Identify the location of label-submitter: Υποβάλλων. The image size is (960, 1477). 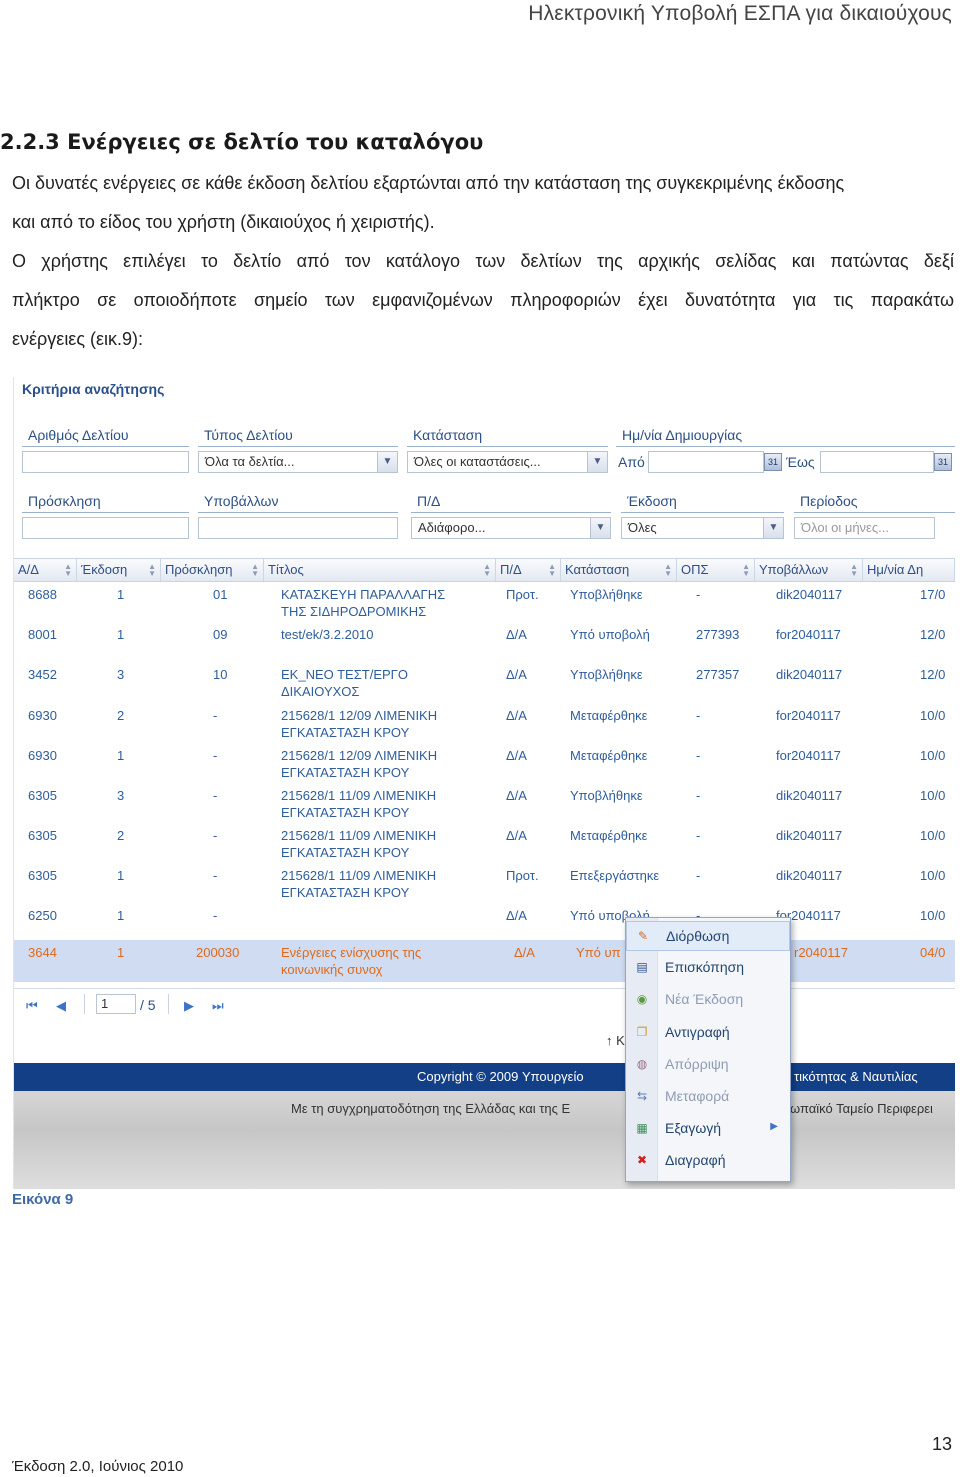
(298, 502).